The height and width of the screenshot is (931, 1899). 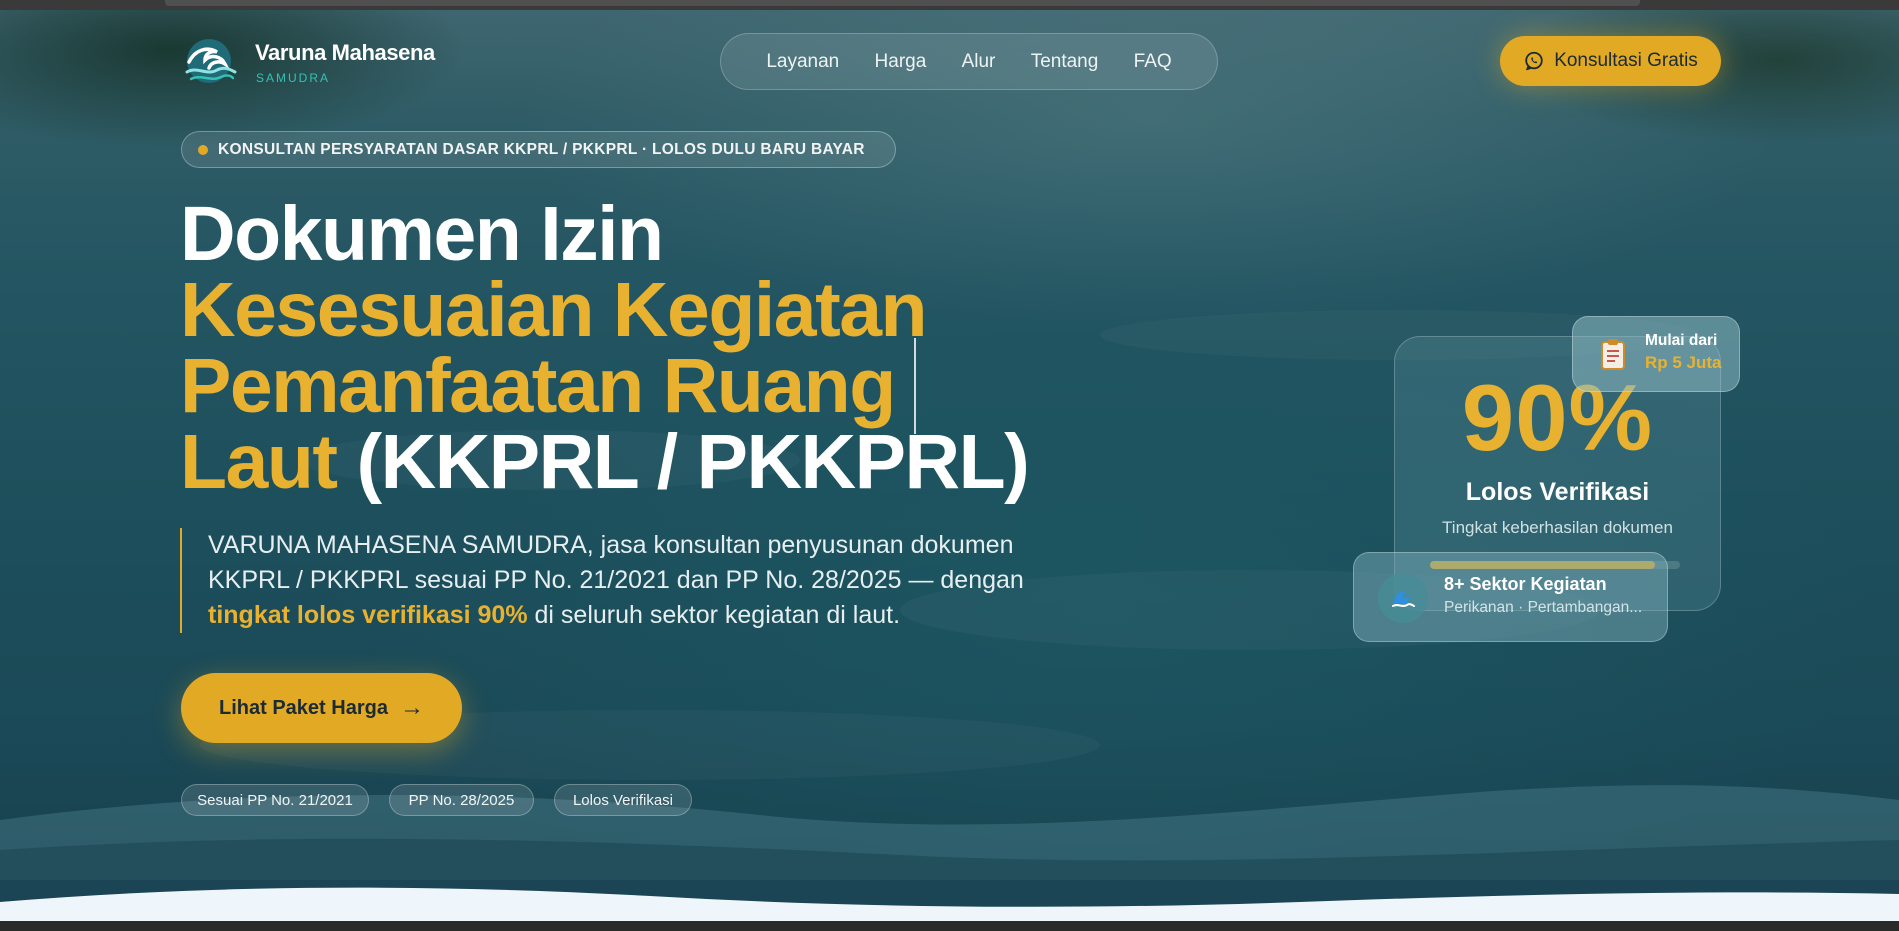 I want to click on browser-top-edge, so click(x=949, y=5).